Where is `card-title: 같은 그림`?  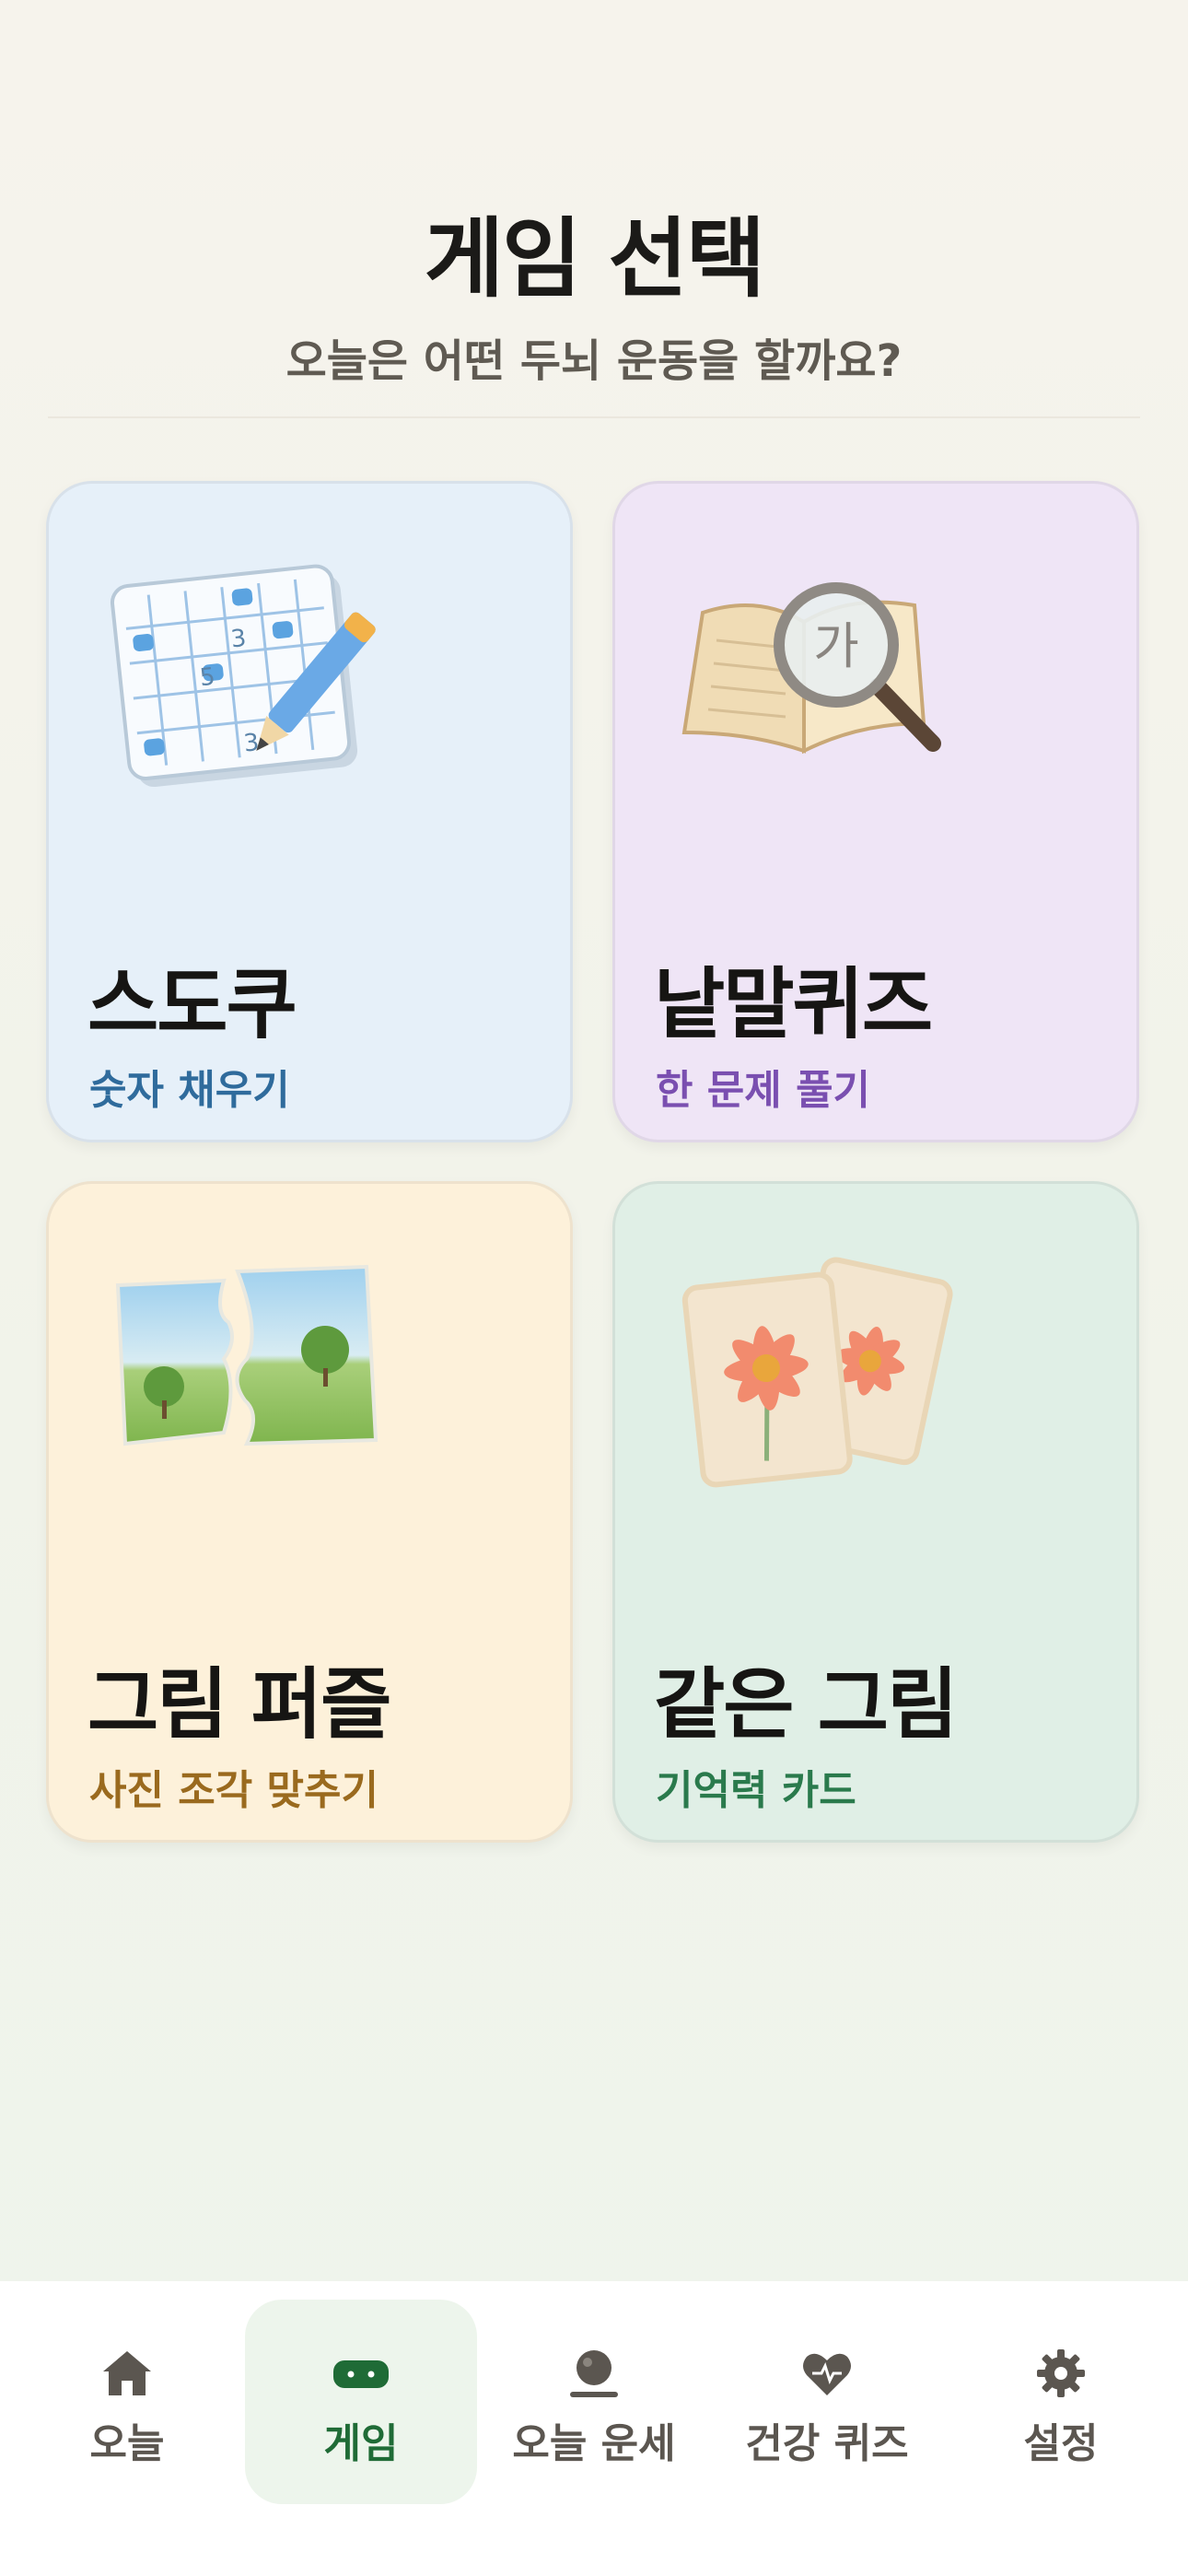 card-title: 같은 그림 is located at coordinates (806, 1704).